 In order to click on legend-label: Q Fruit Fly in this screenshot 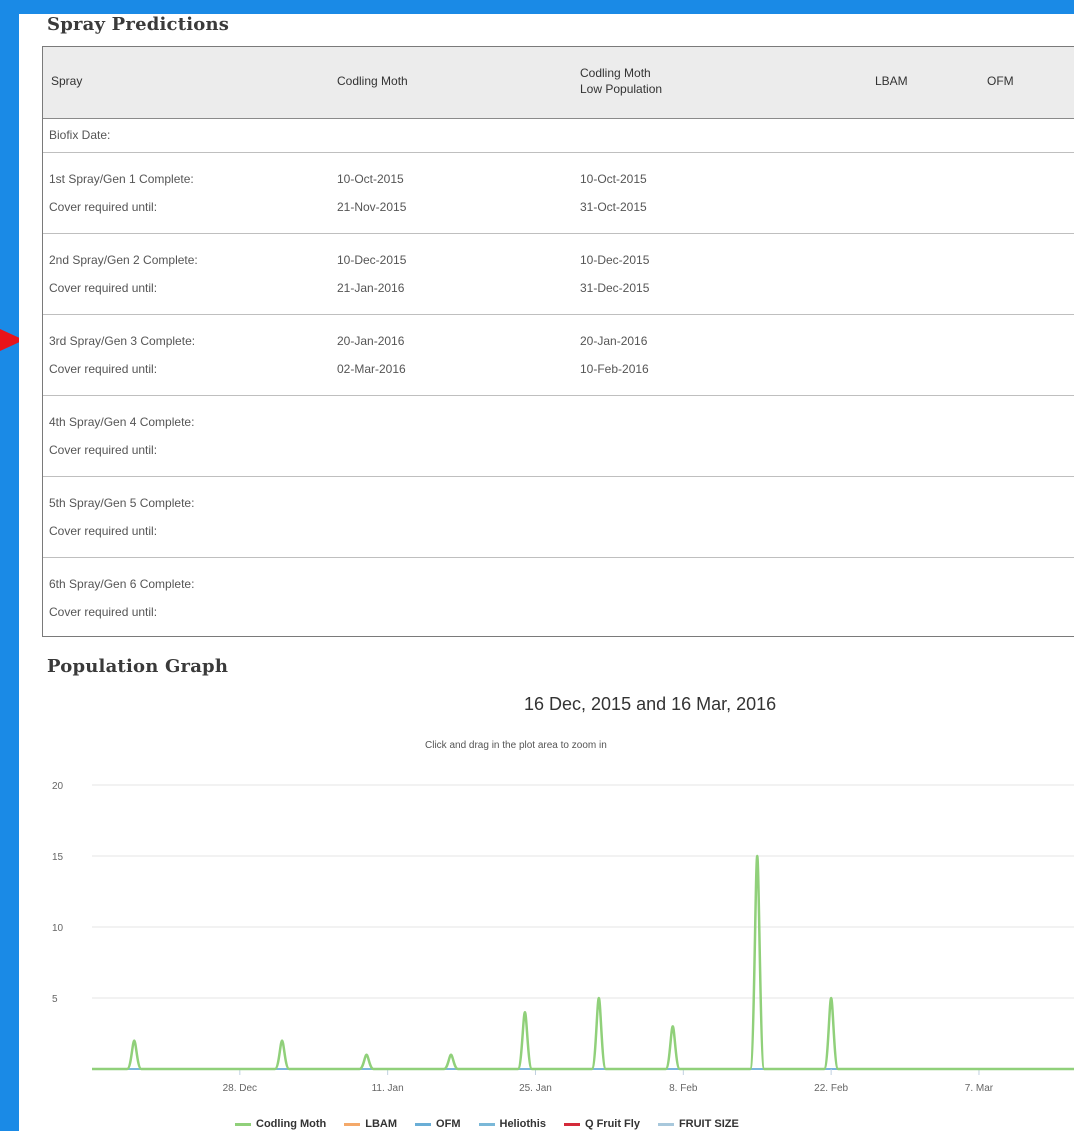, I will do `click(612, 1124)`.